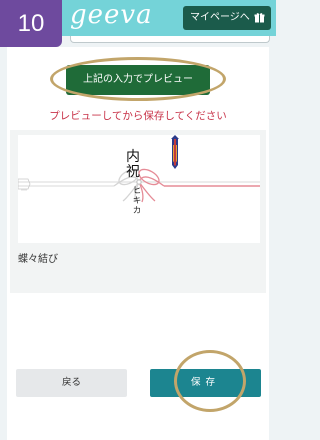  Describe the element at coordinates (259, 18) in the screenshot. I see `gift-icon` at that location.